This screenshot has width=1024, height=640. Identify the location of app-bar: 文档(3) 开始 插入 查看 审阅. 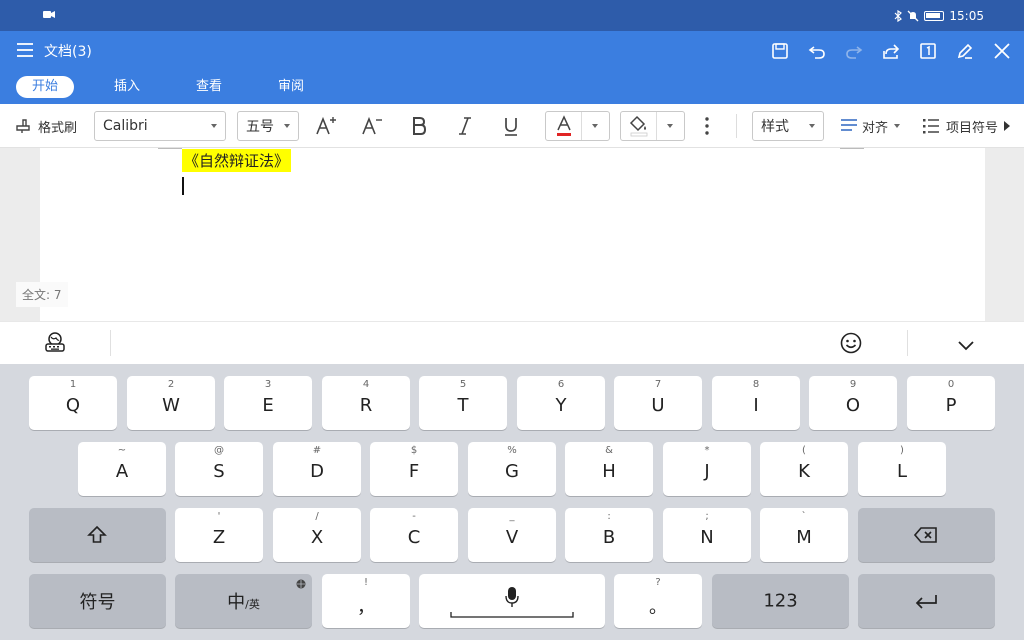
(512, 67).